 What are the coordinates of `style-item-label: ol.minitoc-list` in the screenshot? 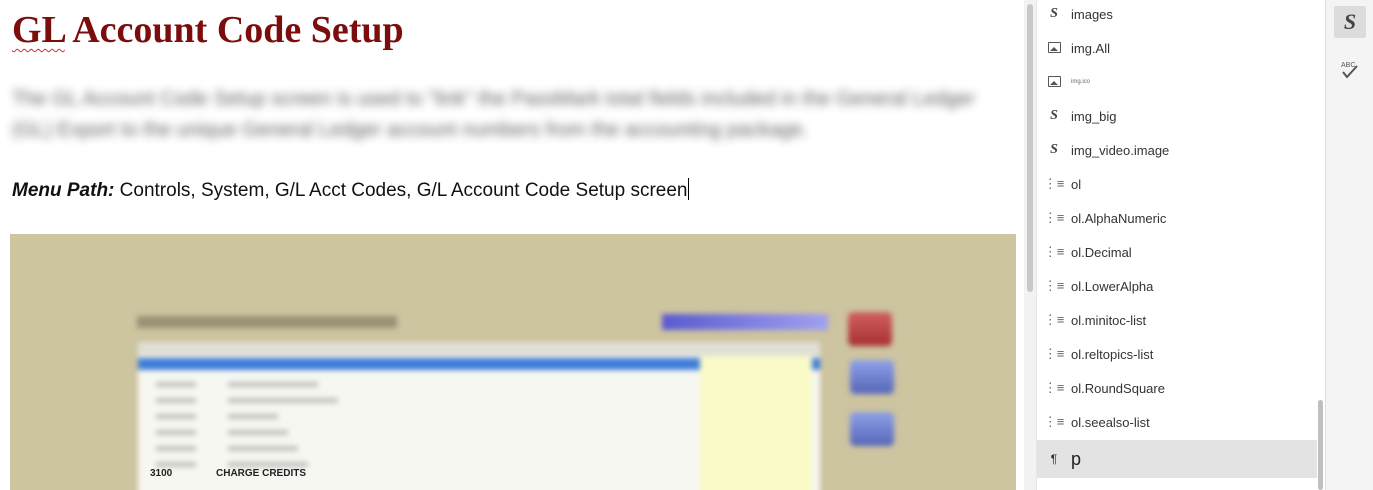 It's located at (1109, 320).